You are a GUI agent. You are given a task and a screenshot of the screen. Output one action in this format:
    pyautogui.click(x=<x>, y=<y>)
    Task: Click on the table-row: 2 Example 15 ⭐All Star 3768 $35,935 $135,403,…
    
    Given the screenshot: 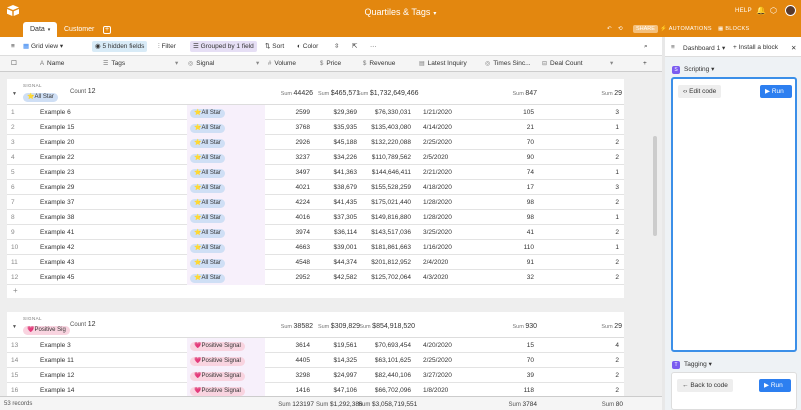 What is the action you would take?
    pyautogui.click(x=315, y=127)
    